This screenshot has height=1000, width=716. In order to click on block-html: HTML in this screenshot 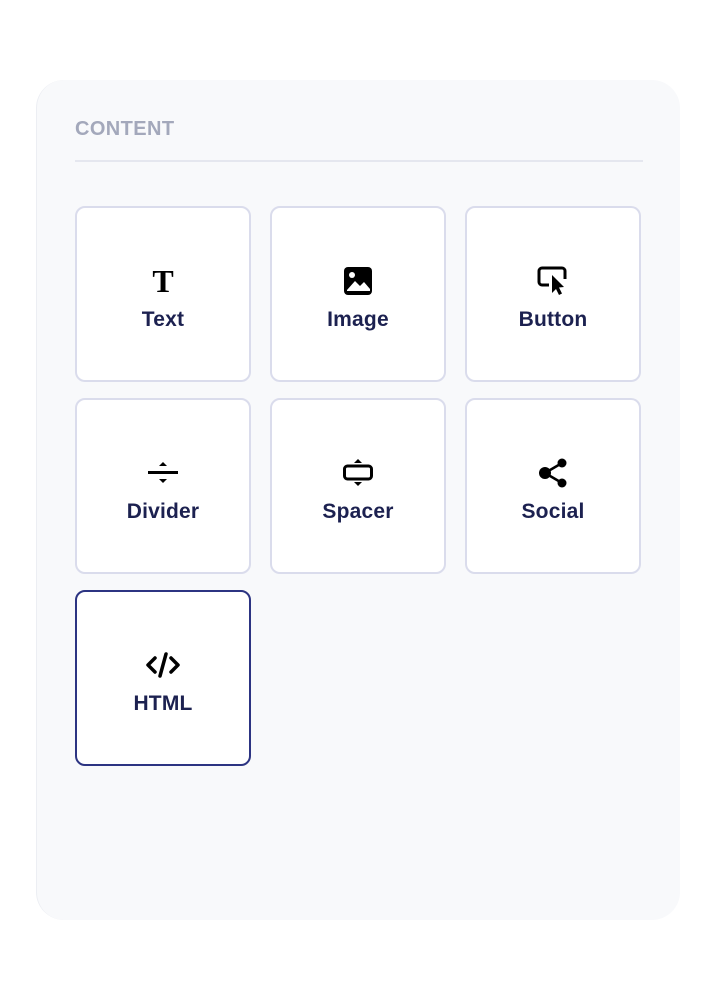, I will do `click(163, 678)`.